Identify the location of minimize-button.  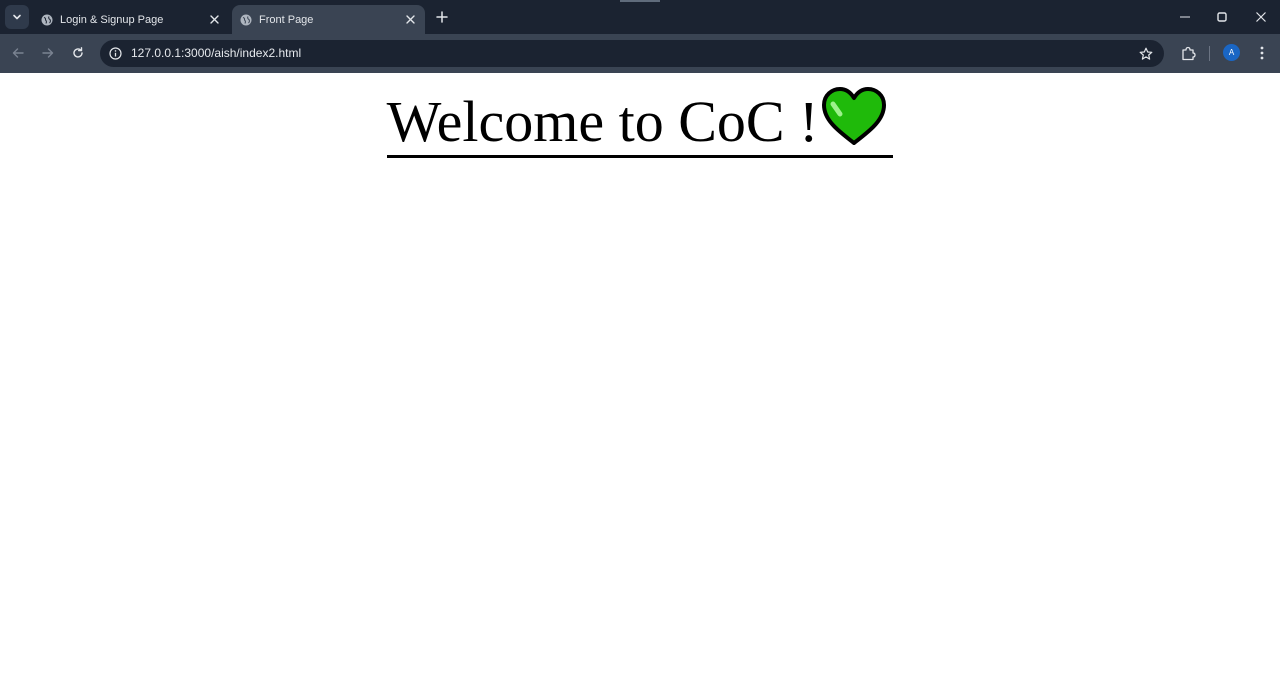
(1185, 17).